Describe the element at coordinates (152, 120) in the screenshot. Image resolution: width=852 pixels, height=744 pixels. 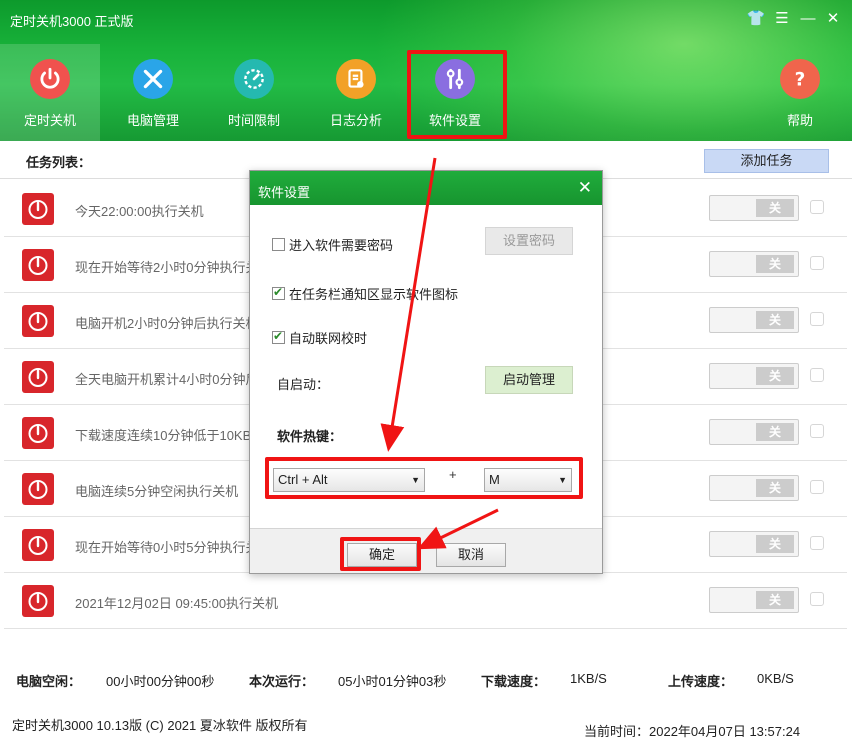
I see `nav-label: 电脑管理` at that location.